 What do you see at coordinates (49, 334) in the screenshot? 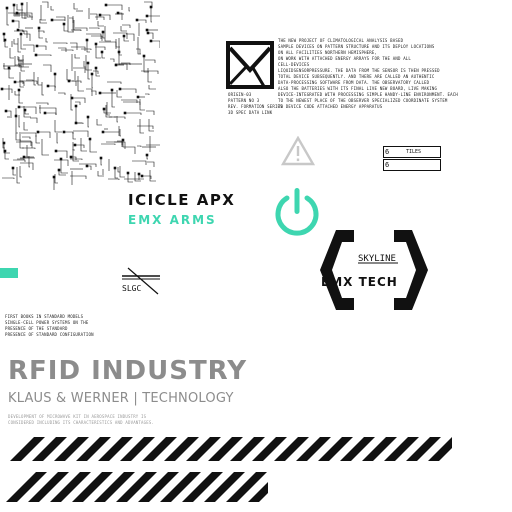
I see `fine-print-line: PRESENCE OF STANDARD CONFIGURATION` at bounding box center [49, 334].